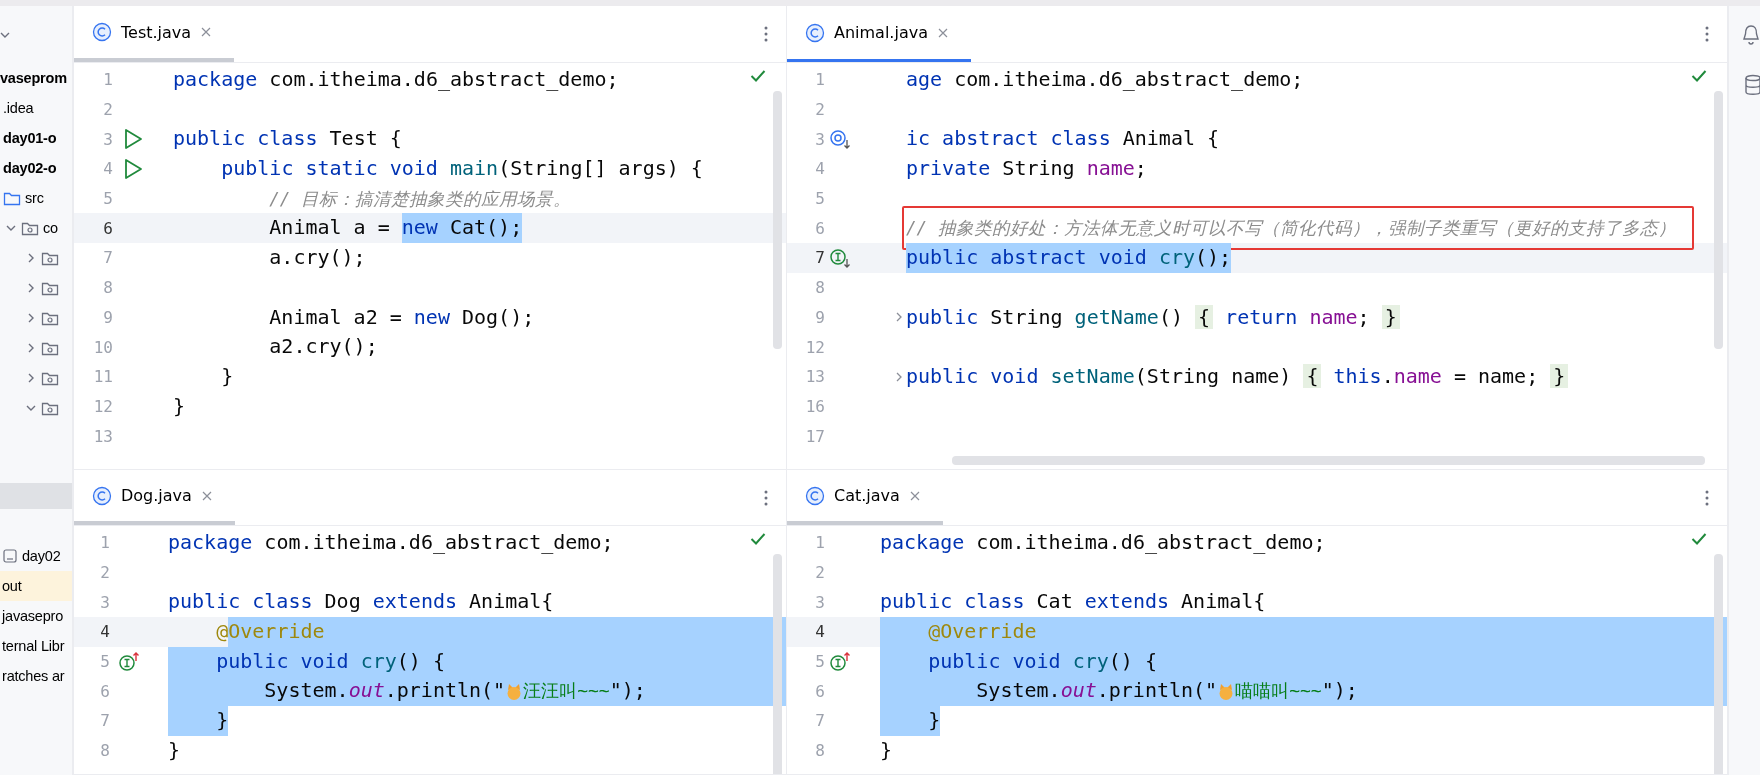  What do you see at coordinates (287, 139) in the screenshot?
I see `code-line: public class Test {` at bounding box center [287, 139].